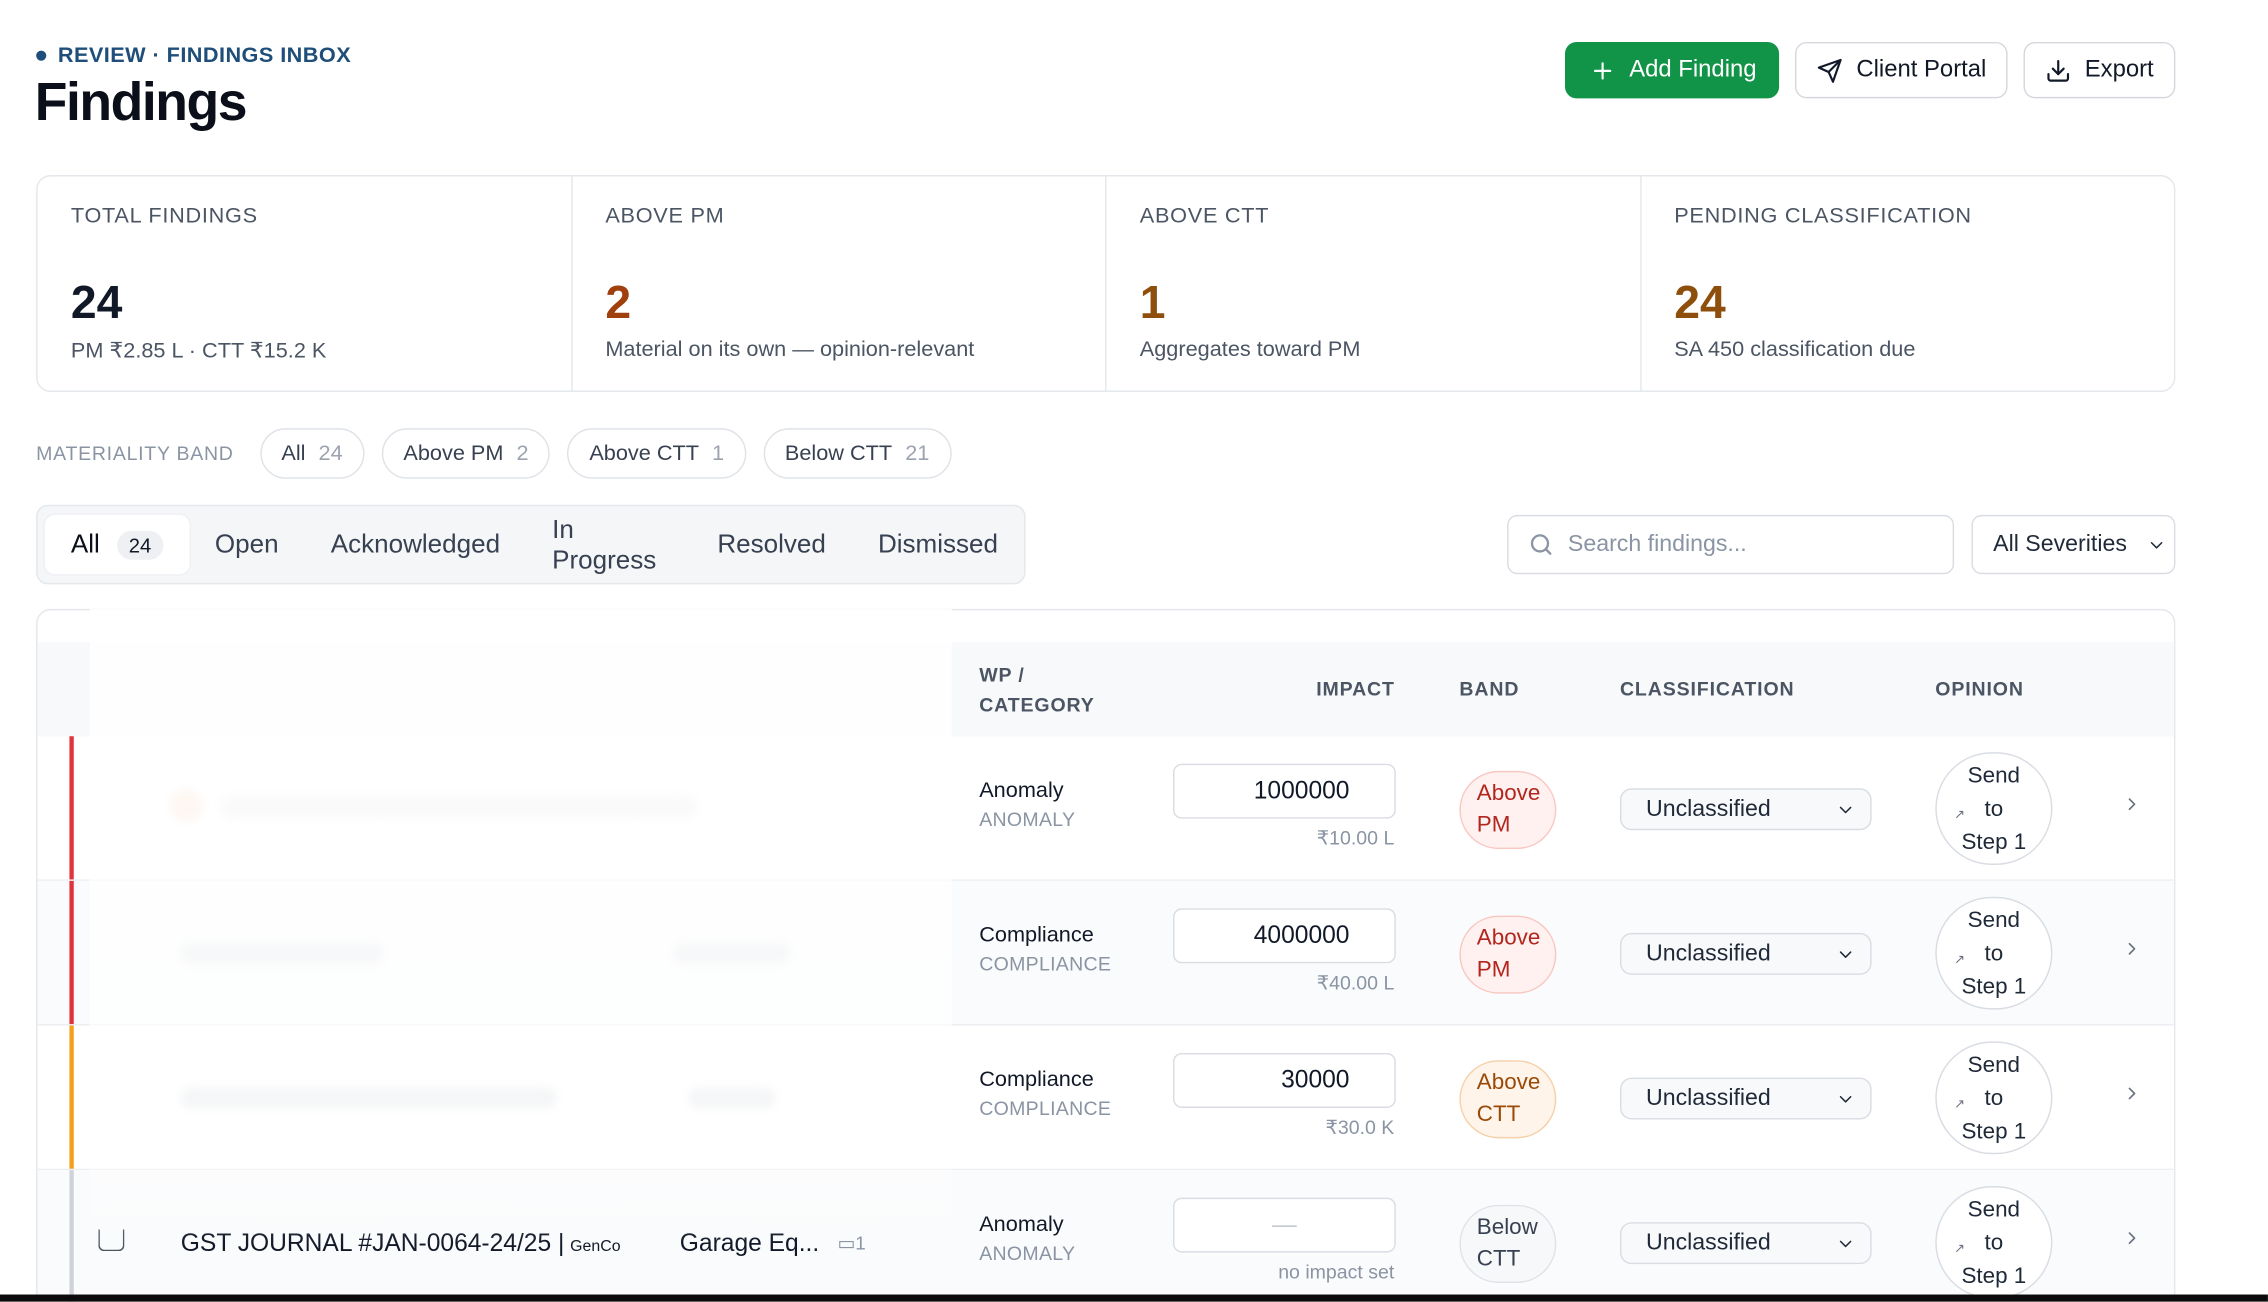 The height and width of the screenshot is (1302, 2268). Describe the element at coordinates (1355, 982) in the screenshot. I see `impact-formatted: ₹40.00 L` at that location.